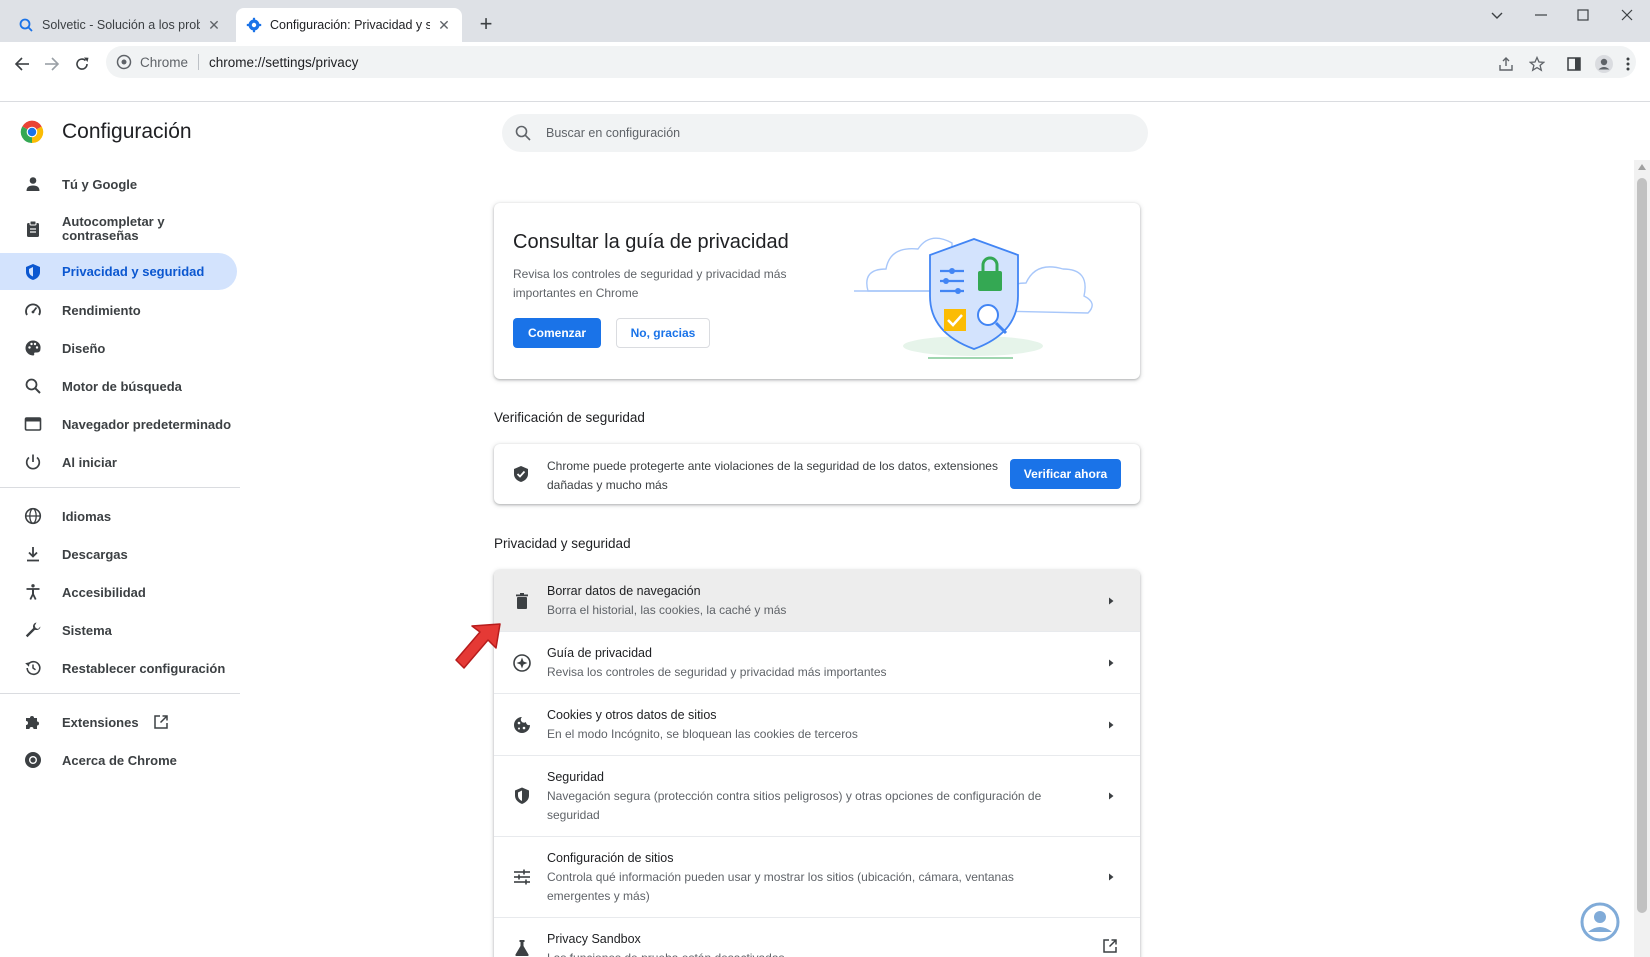 The height and width of the screenshot is (957, 1650). I want to click on sidebar-item-label: Autocompletar y contraseñas, so click(113, 228).